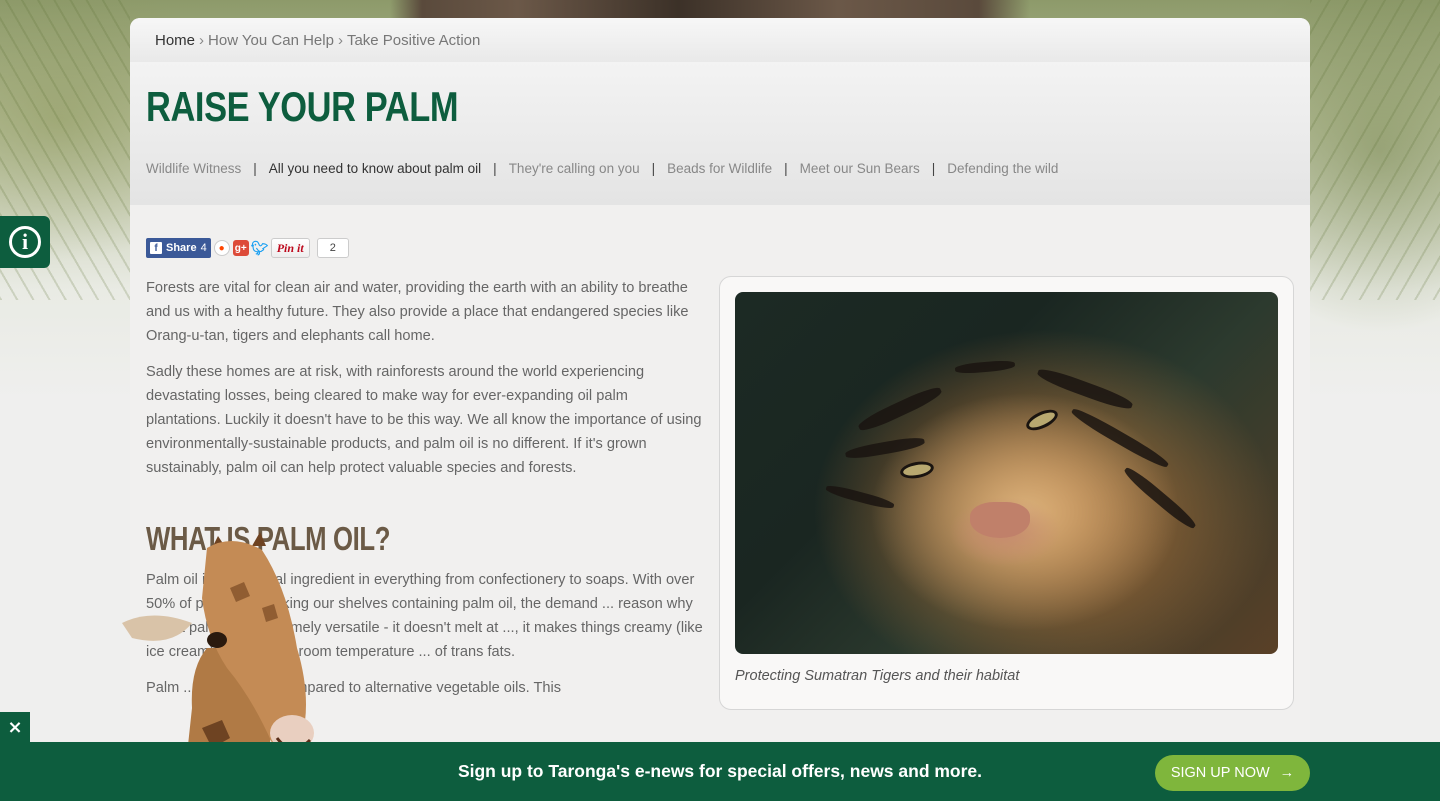  What do you see at coordinates (240, 248) in the screenshot?
I see `google-plus-icon: g+` at bounding box center [240, 248].